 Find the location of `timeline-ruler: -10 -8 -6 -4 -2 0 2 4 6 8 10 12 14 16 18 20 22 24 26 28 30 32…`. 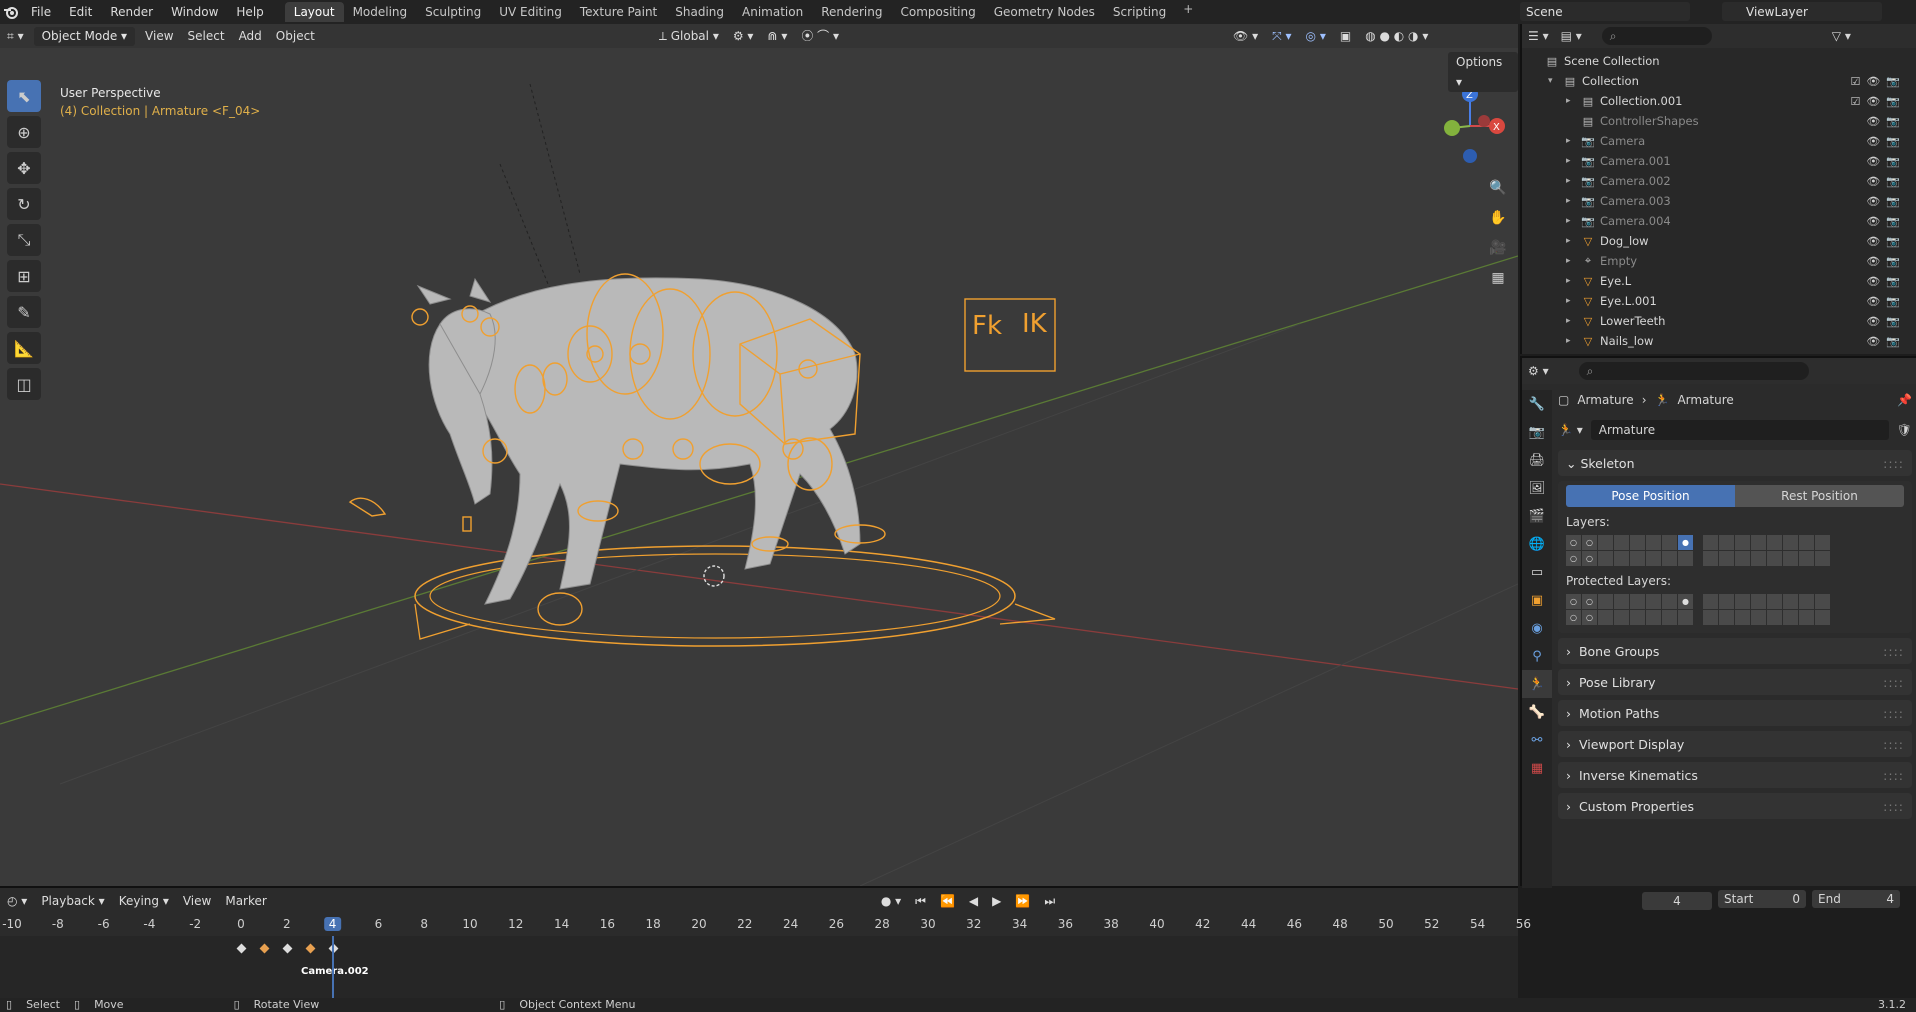

timeline-ruler: -10 -8 -6 -4 -2 0 2 4 6 8 10 12 14 16 18 20 22 24 26 28 30 32… is located at coordinates (765, 925).